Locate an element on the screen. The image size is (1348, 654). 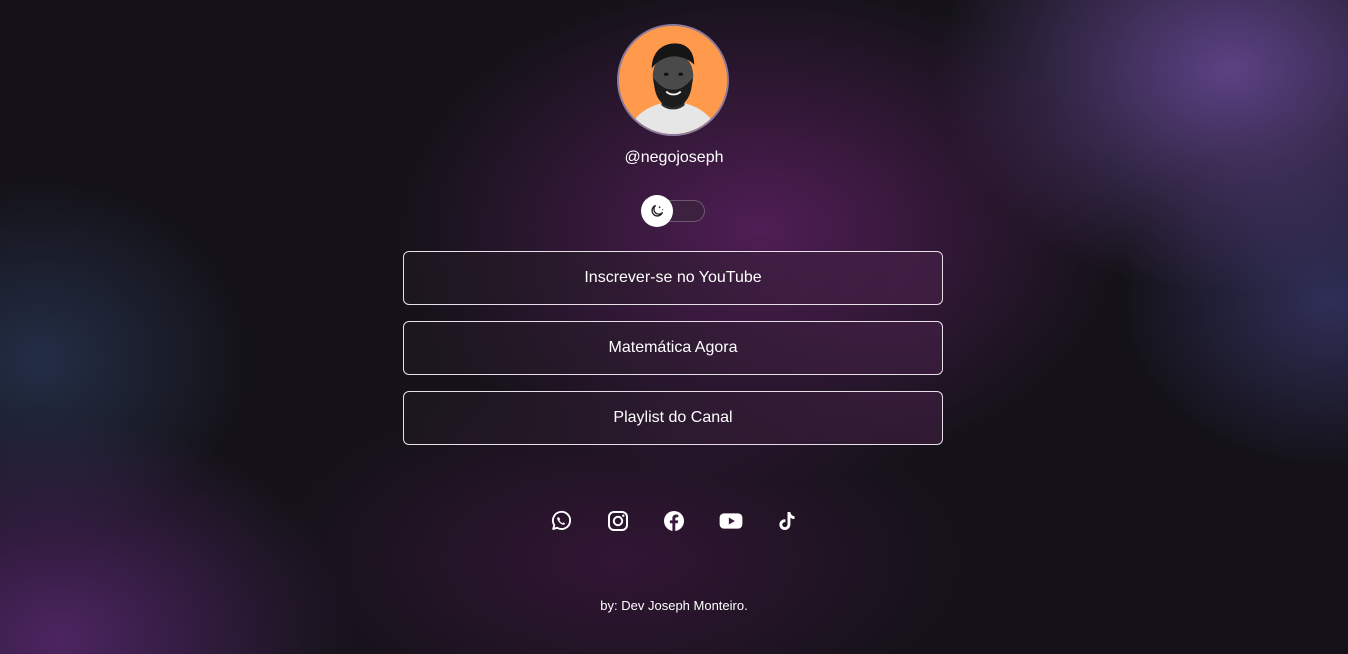
facebook-icon is located at coordinates (674, 521).